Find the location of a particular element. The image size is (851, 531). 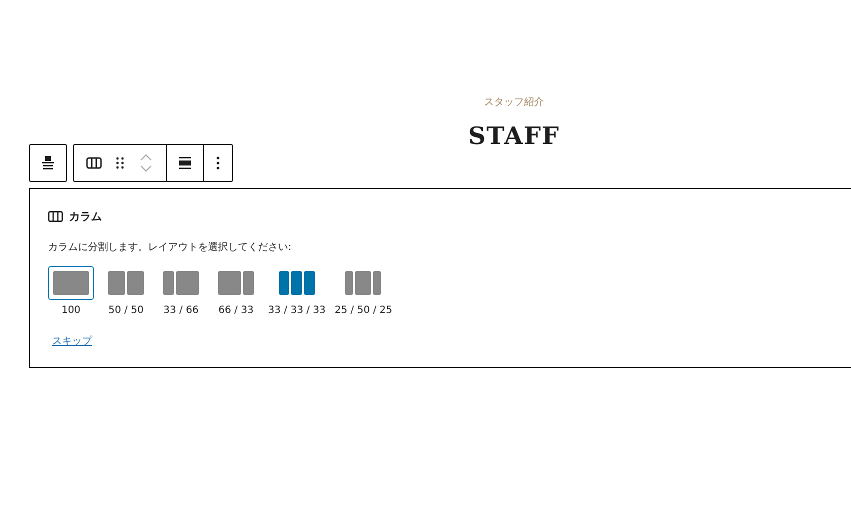

option-label: 100 is located at coordinates (71, 310).